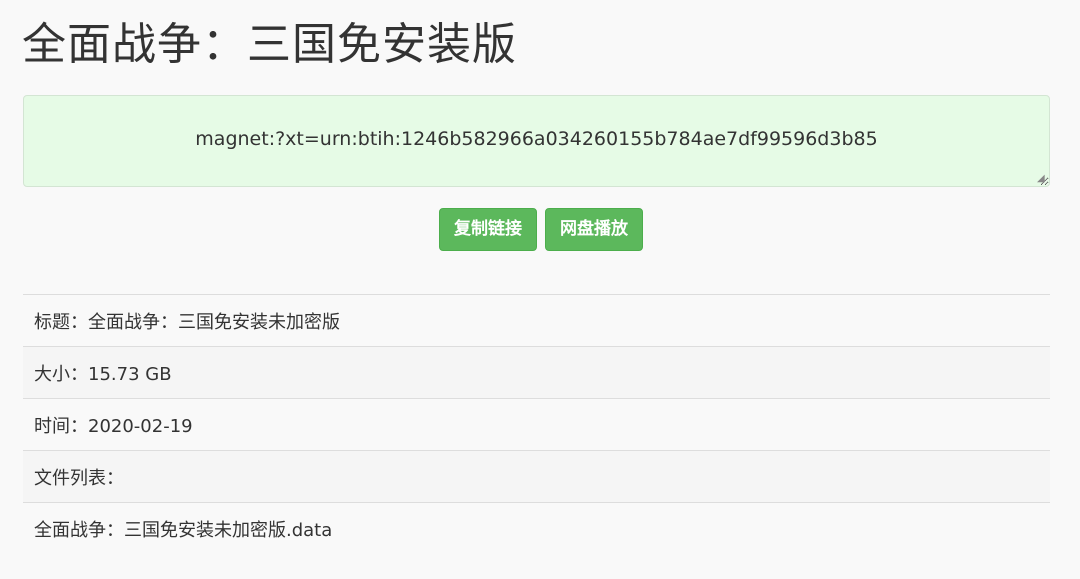 Image resolution: width=1080 pixels, height=579 pixels. I want to click on resize-grip-icon: ◢, so click(1042, 179).